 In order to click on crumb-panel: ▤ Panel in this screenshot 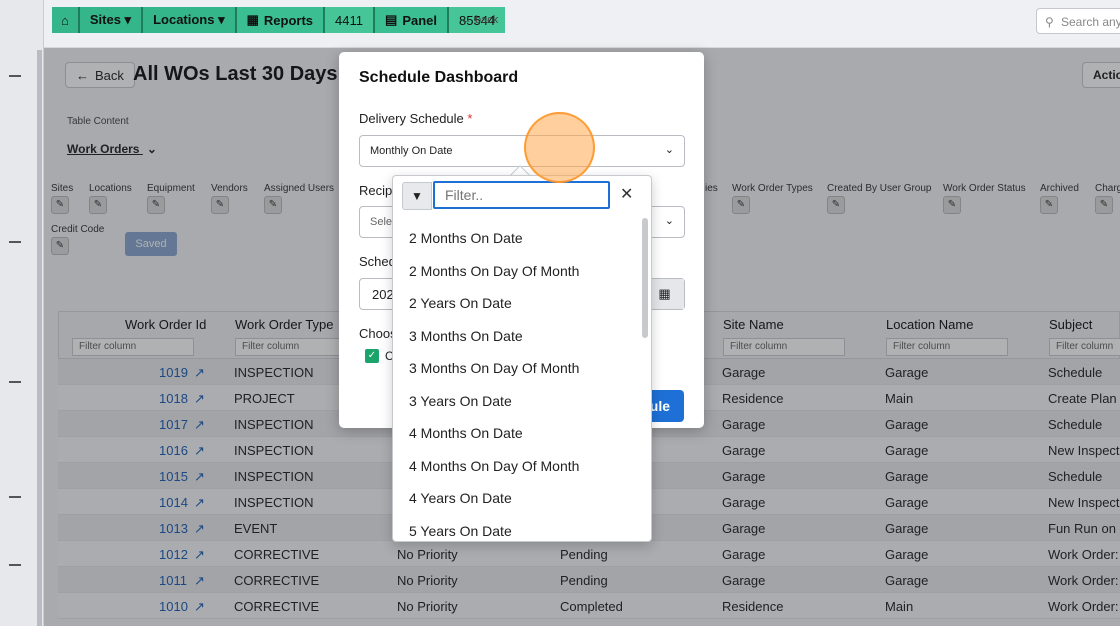, I will do `click(412, 20)`.